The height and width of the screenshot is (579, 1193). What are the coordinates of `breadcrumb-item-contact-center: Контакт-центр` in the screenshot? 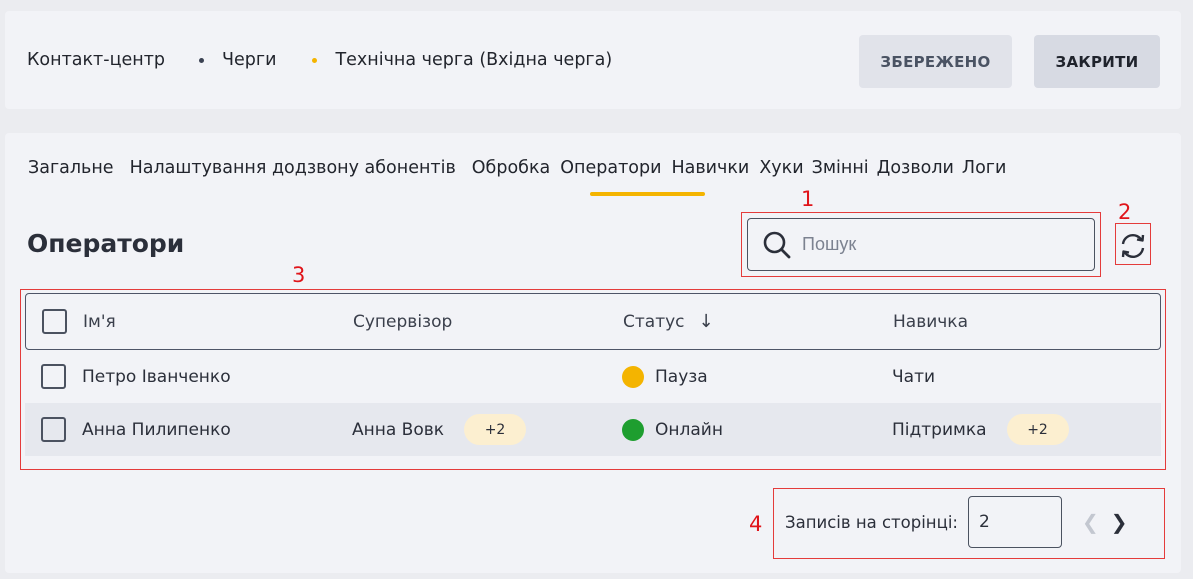 It's located at (96, 60).